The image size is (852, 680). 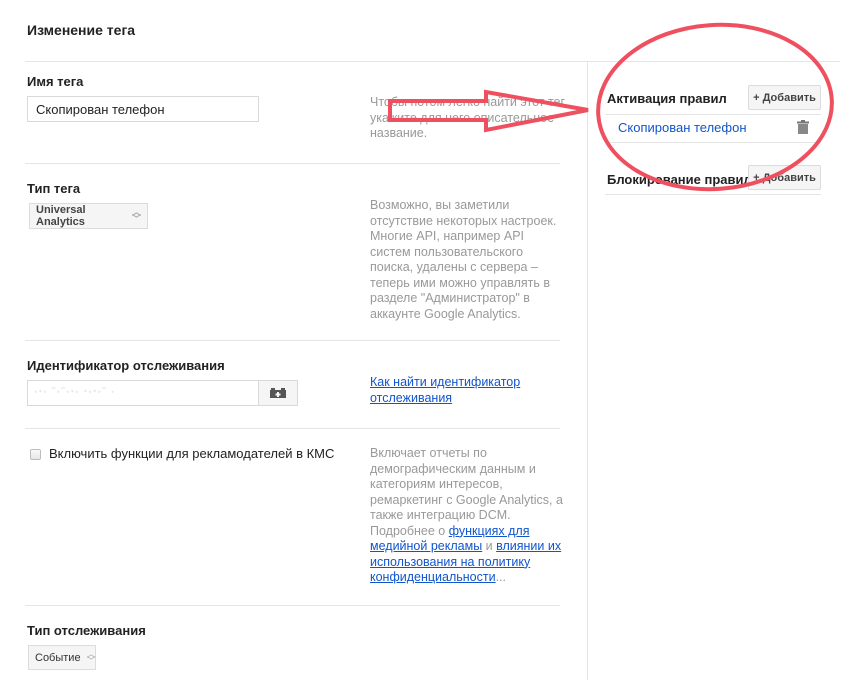 What do you see at coordinates (35, 454) in the screenshot?
I see `display-features-checkbox` at bounding box center [35, 454].